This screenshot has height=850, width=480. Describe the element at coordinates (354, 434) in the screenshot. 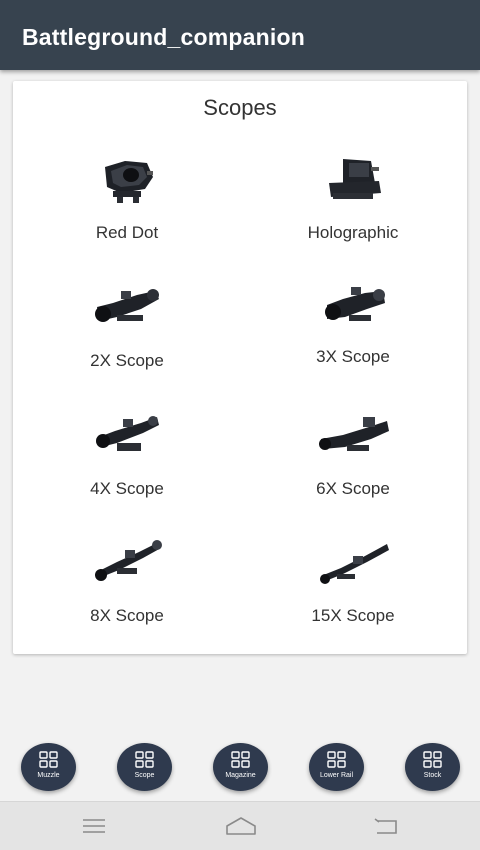

I see `6x-scope-icon` at that location.